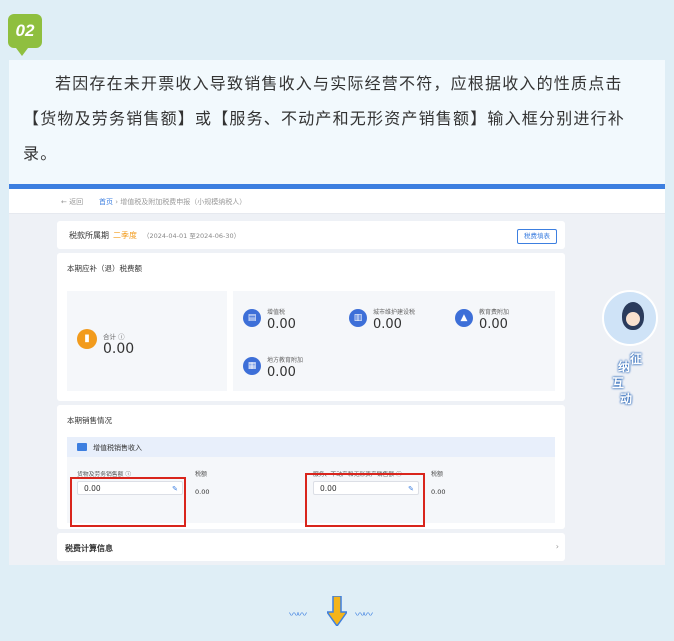 This screenshot has height=641, width=674. I want to click on sales-title: 本期销售情况, so click(89, 420).